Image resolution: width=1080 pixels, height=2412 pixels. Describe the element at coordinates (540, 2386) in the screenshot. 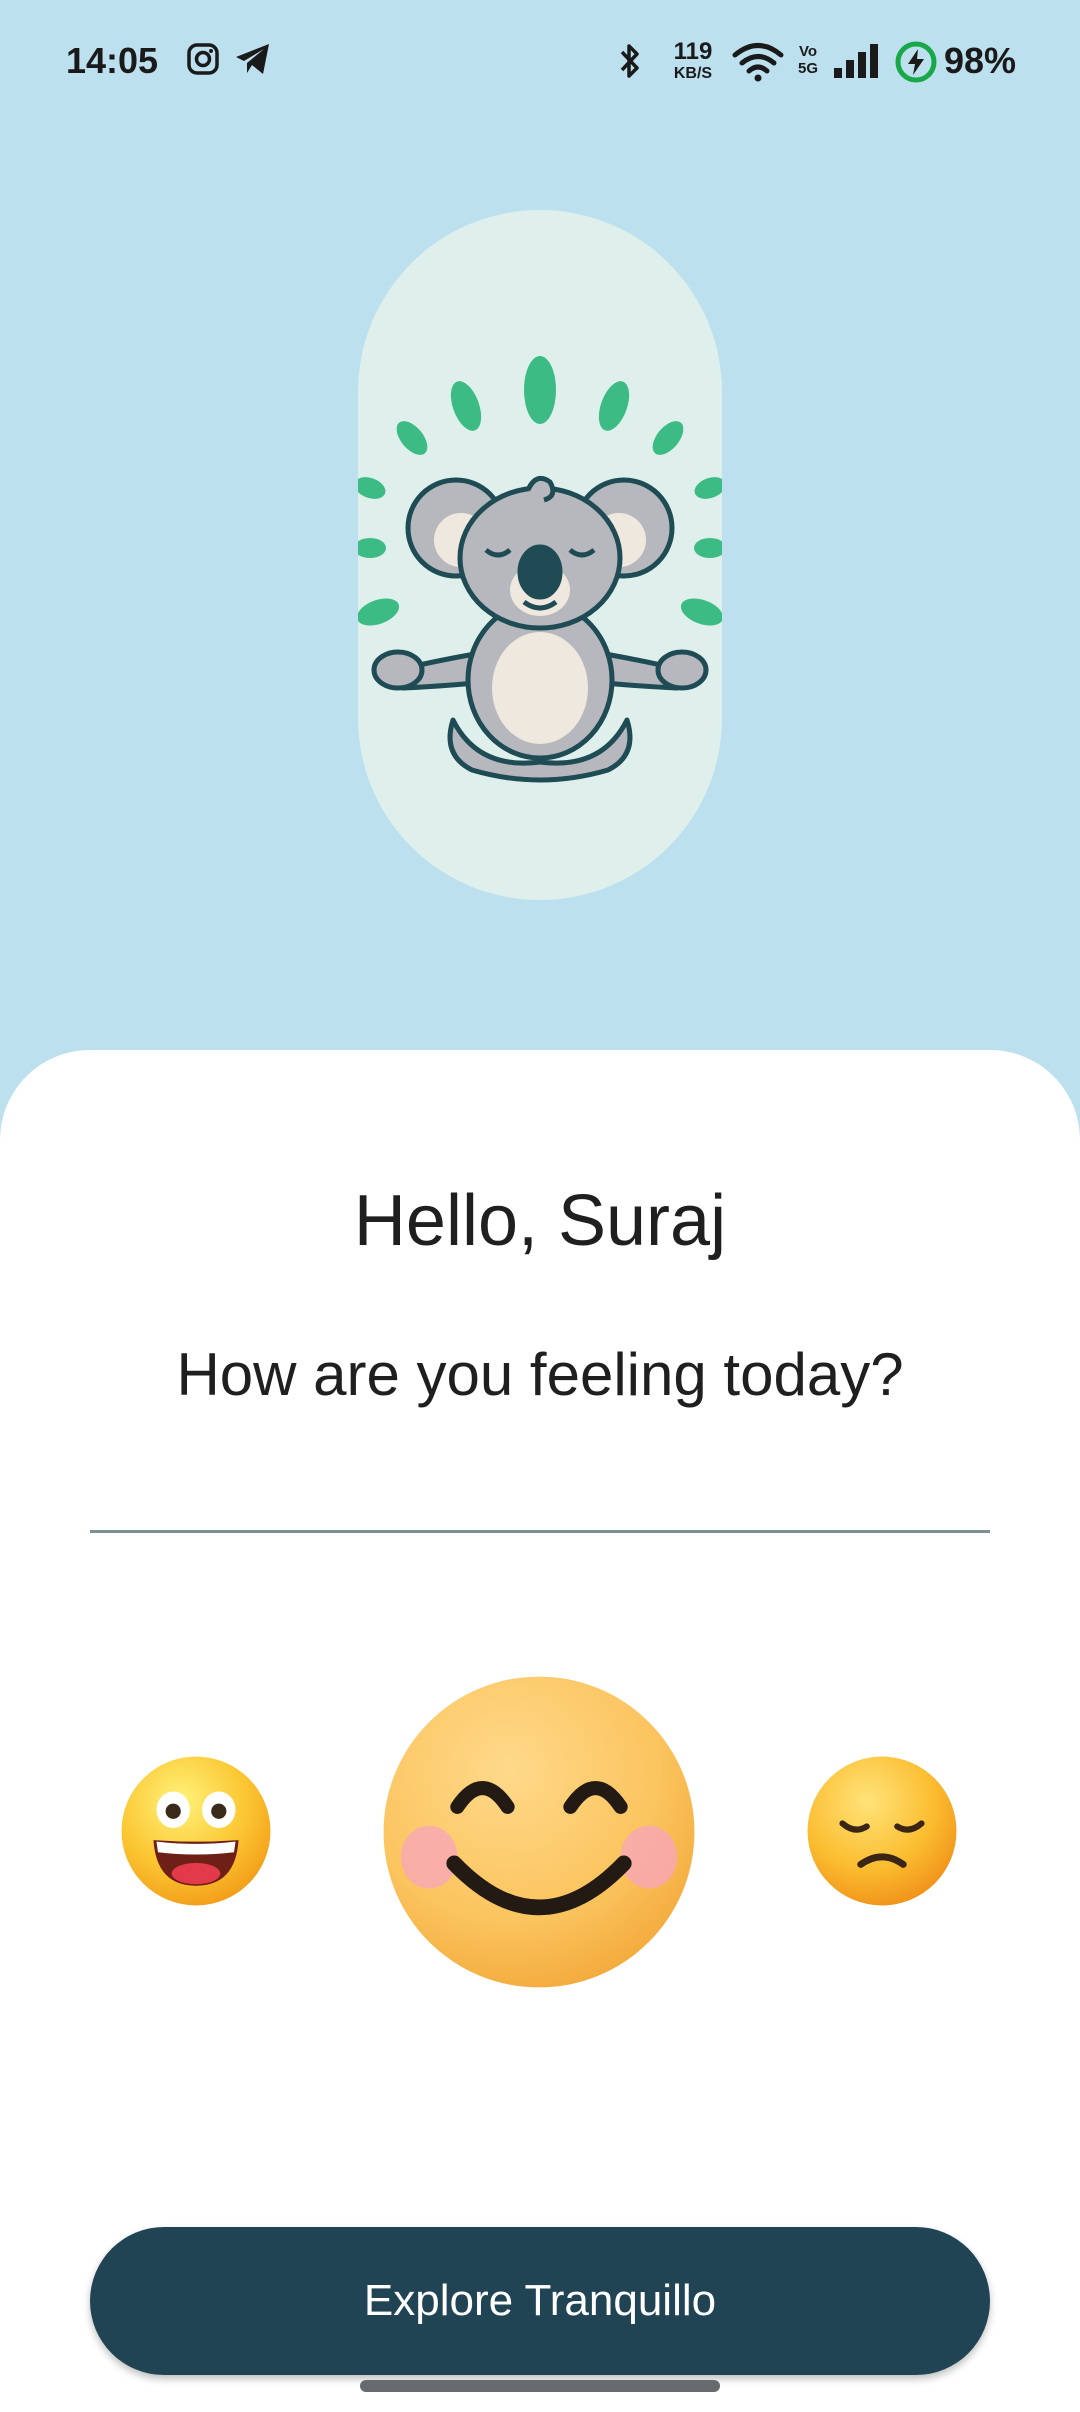

I see `home-indicator` at that location.